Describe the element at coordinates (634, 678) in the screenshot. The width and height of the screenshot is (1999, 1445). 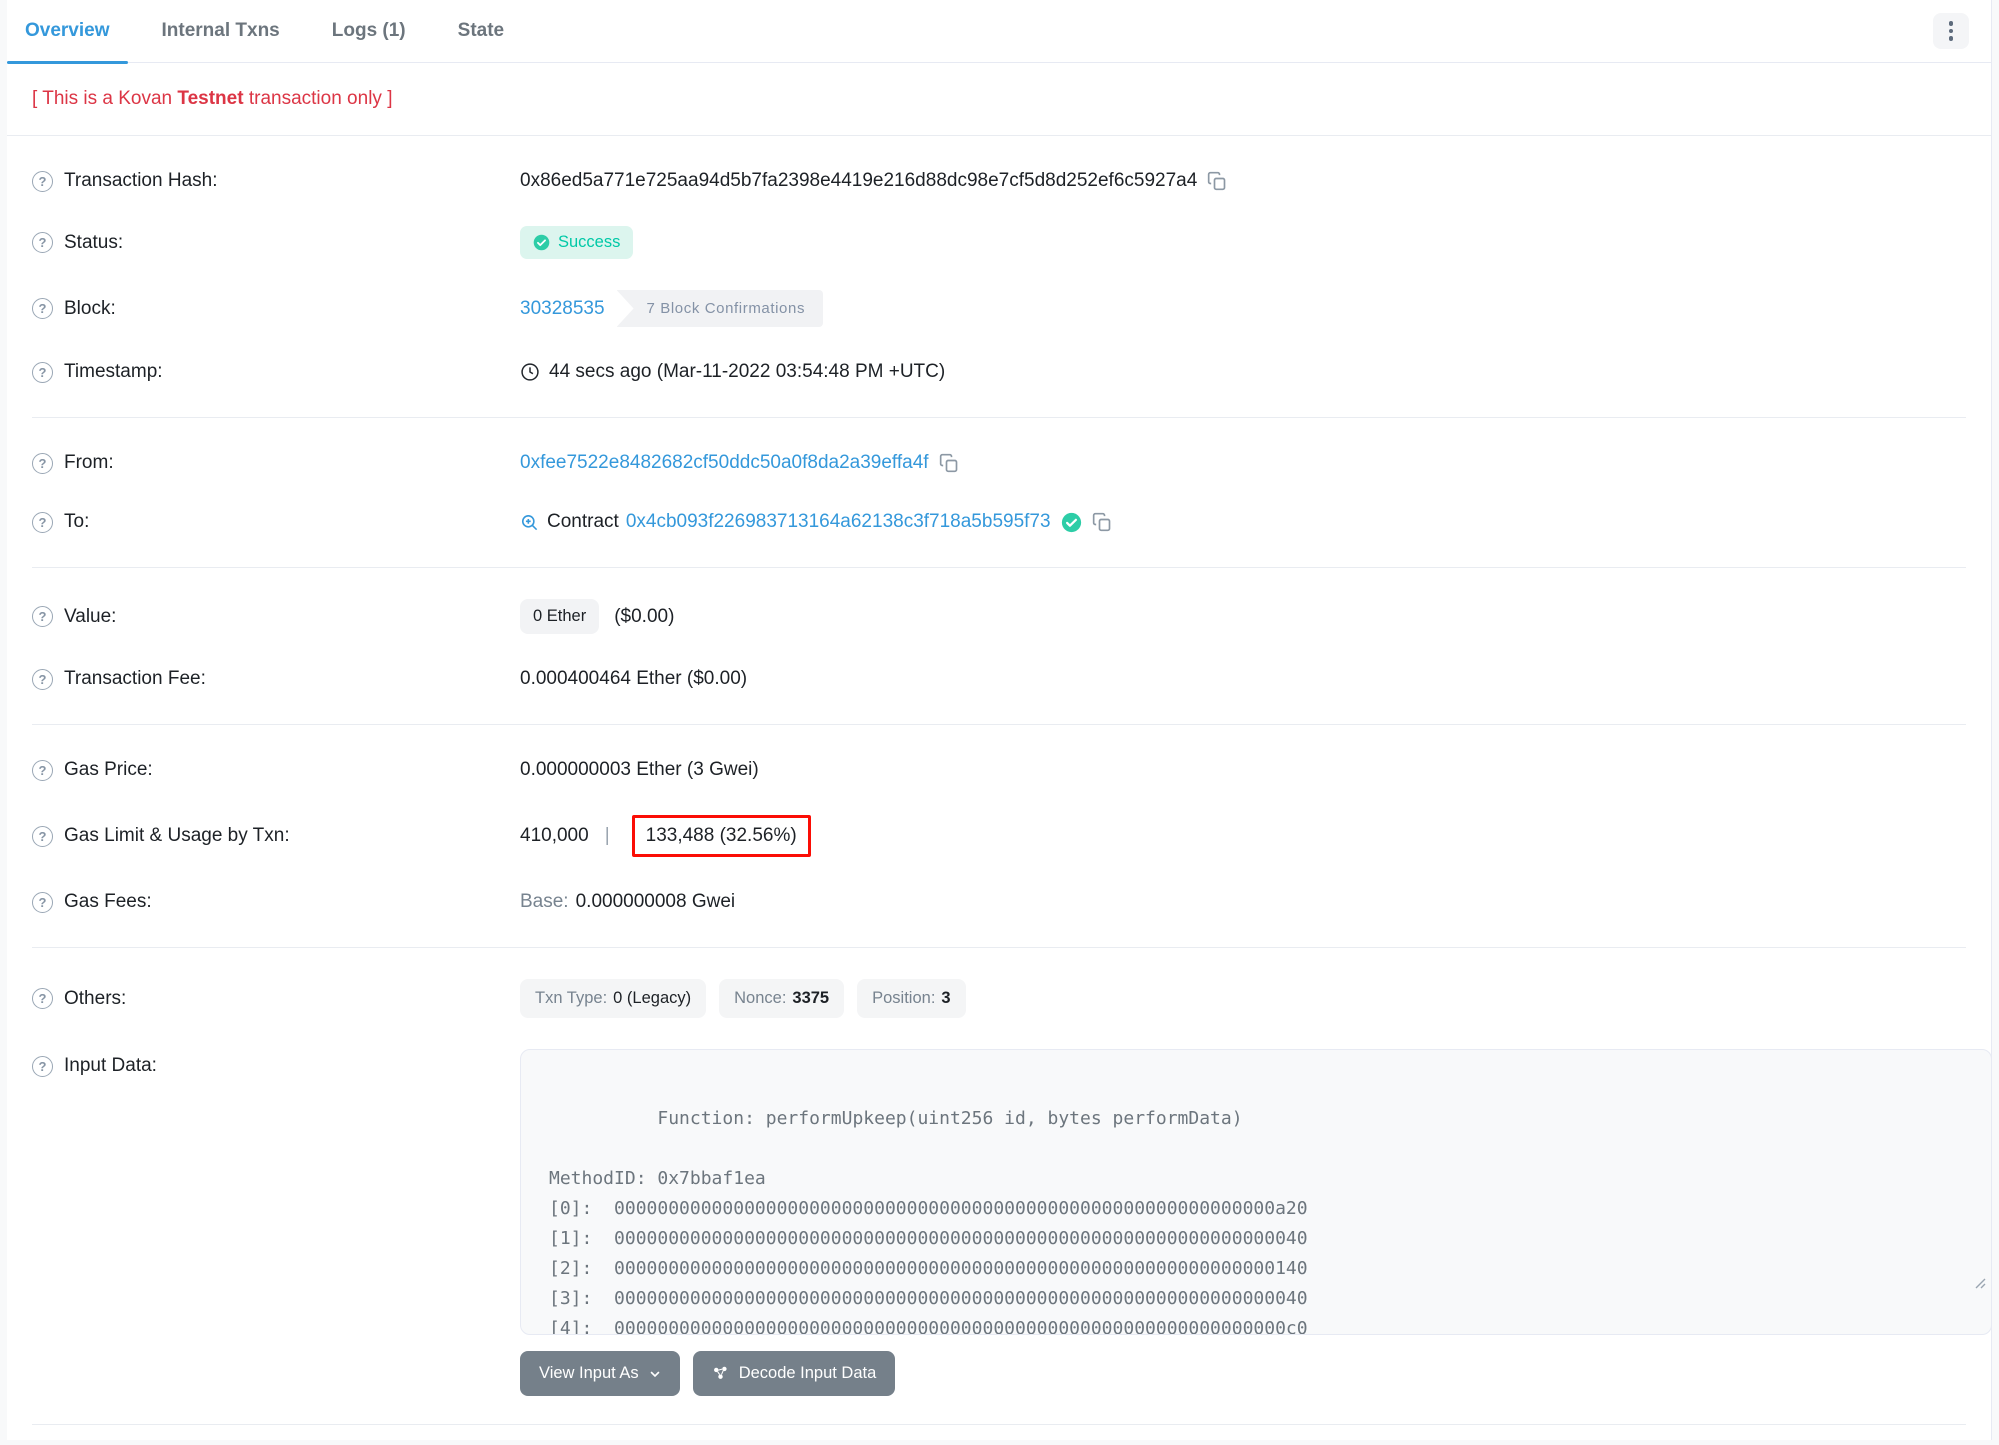
I see `transaction-fee-value: 0.000400464 Ether ($0.00)` at that location.